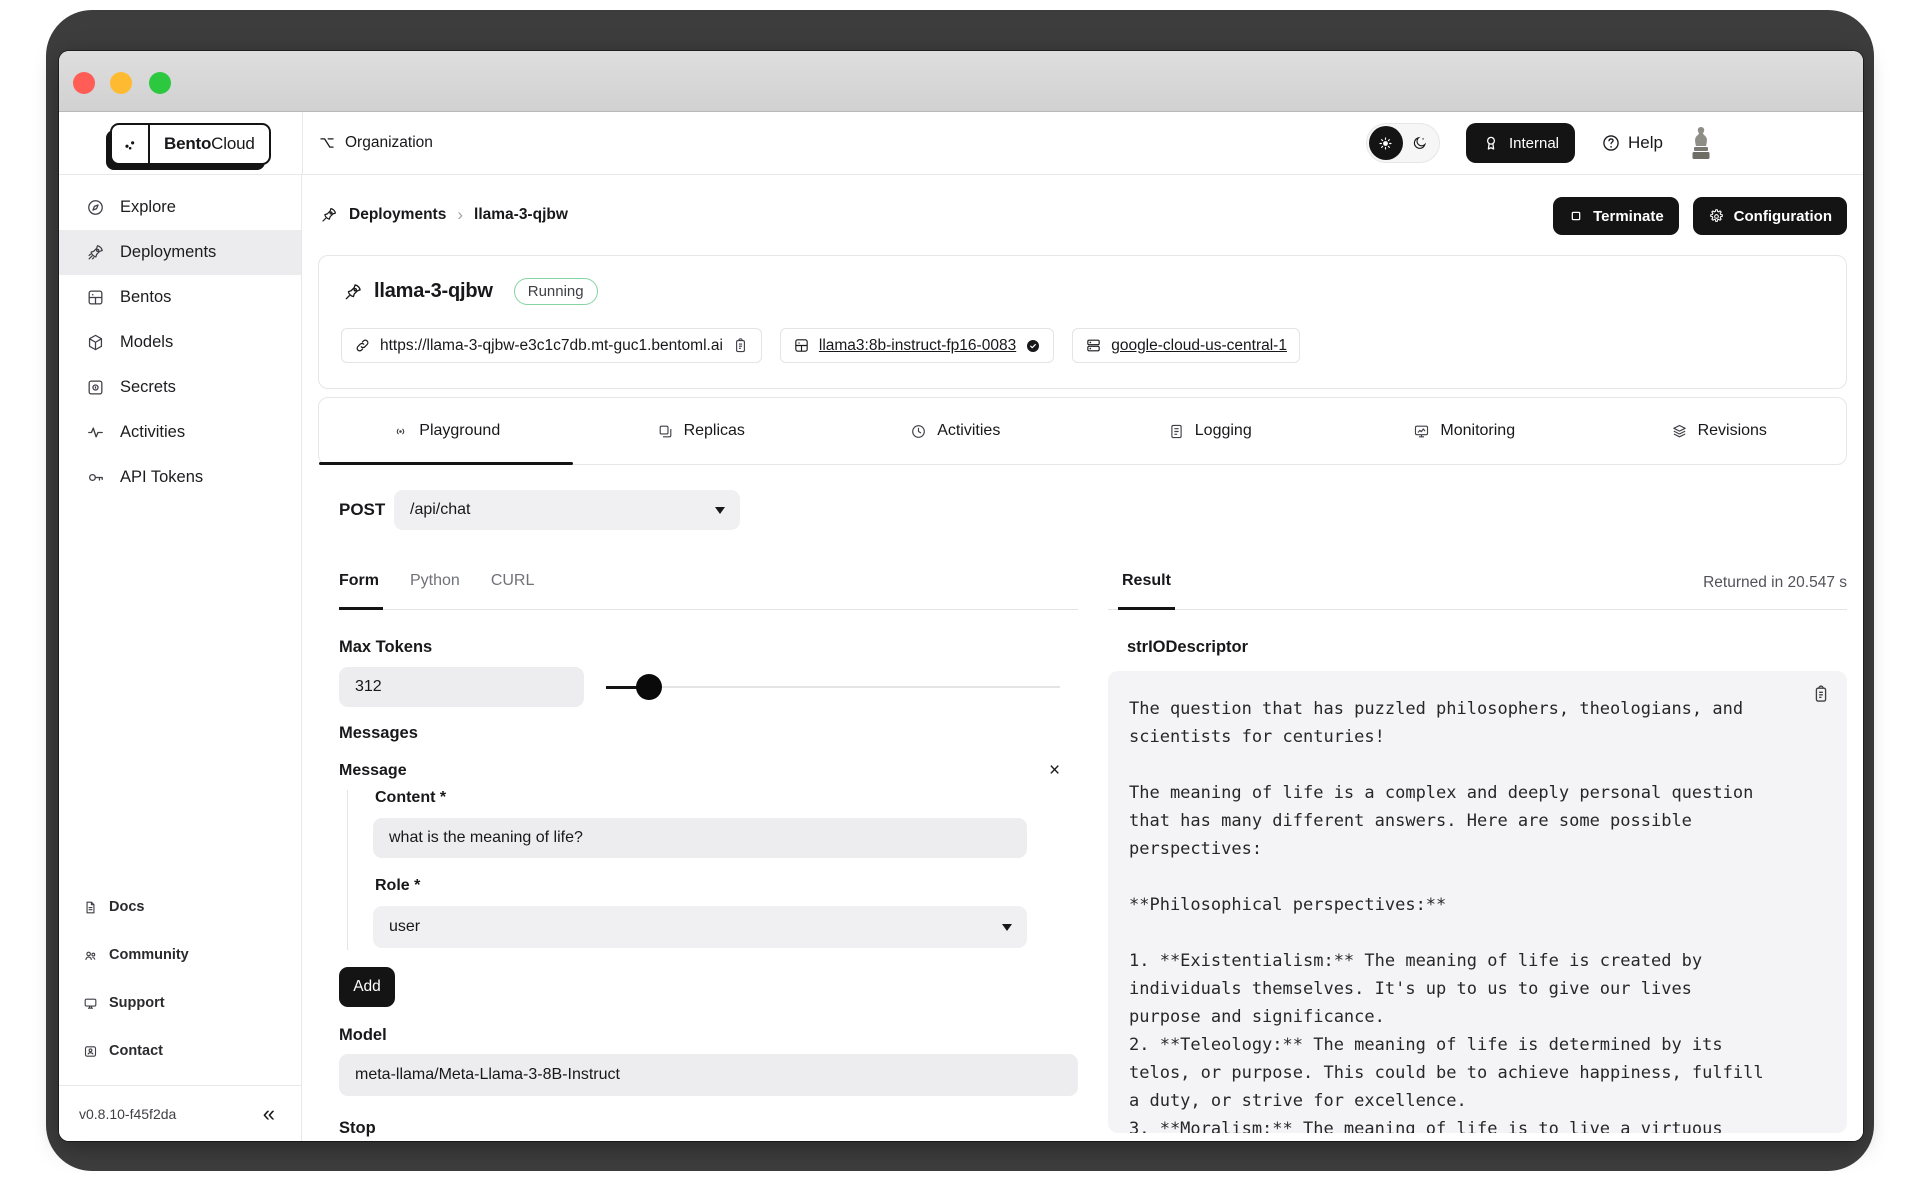 The width and height of the screenshot is (1920, 1181). What do you see at coordinates (347, 870) in the screenshot?
I see `message-group-rule` at bounding box center [347, 870].